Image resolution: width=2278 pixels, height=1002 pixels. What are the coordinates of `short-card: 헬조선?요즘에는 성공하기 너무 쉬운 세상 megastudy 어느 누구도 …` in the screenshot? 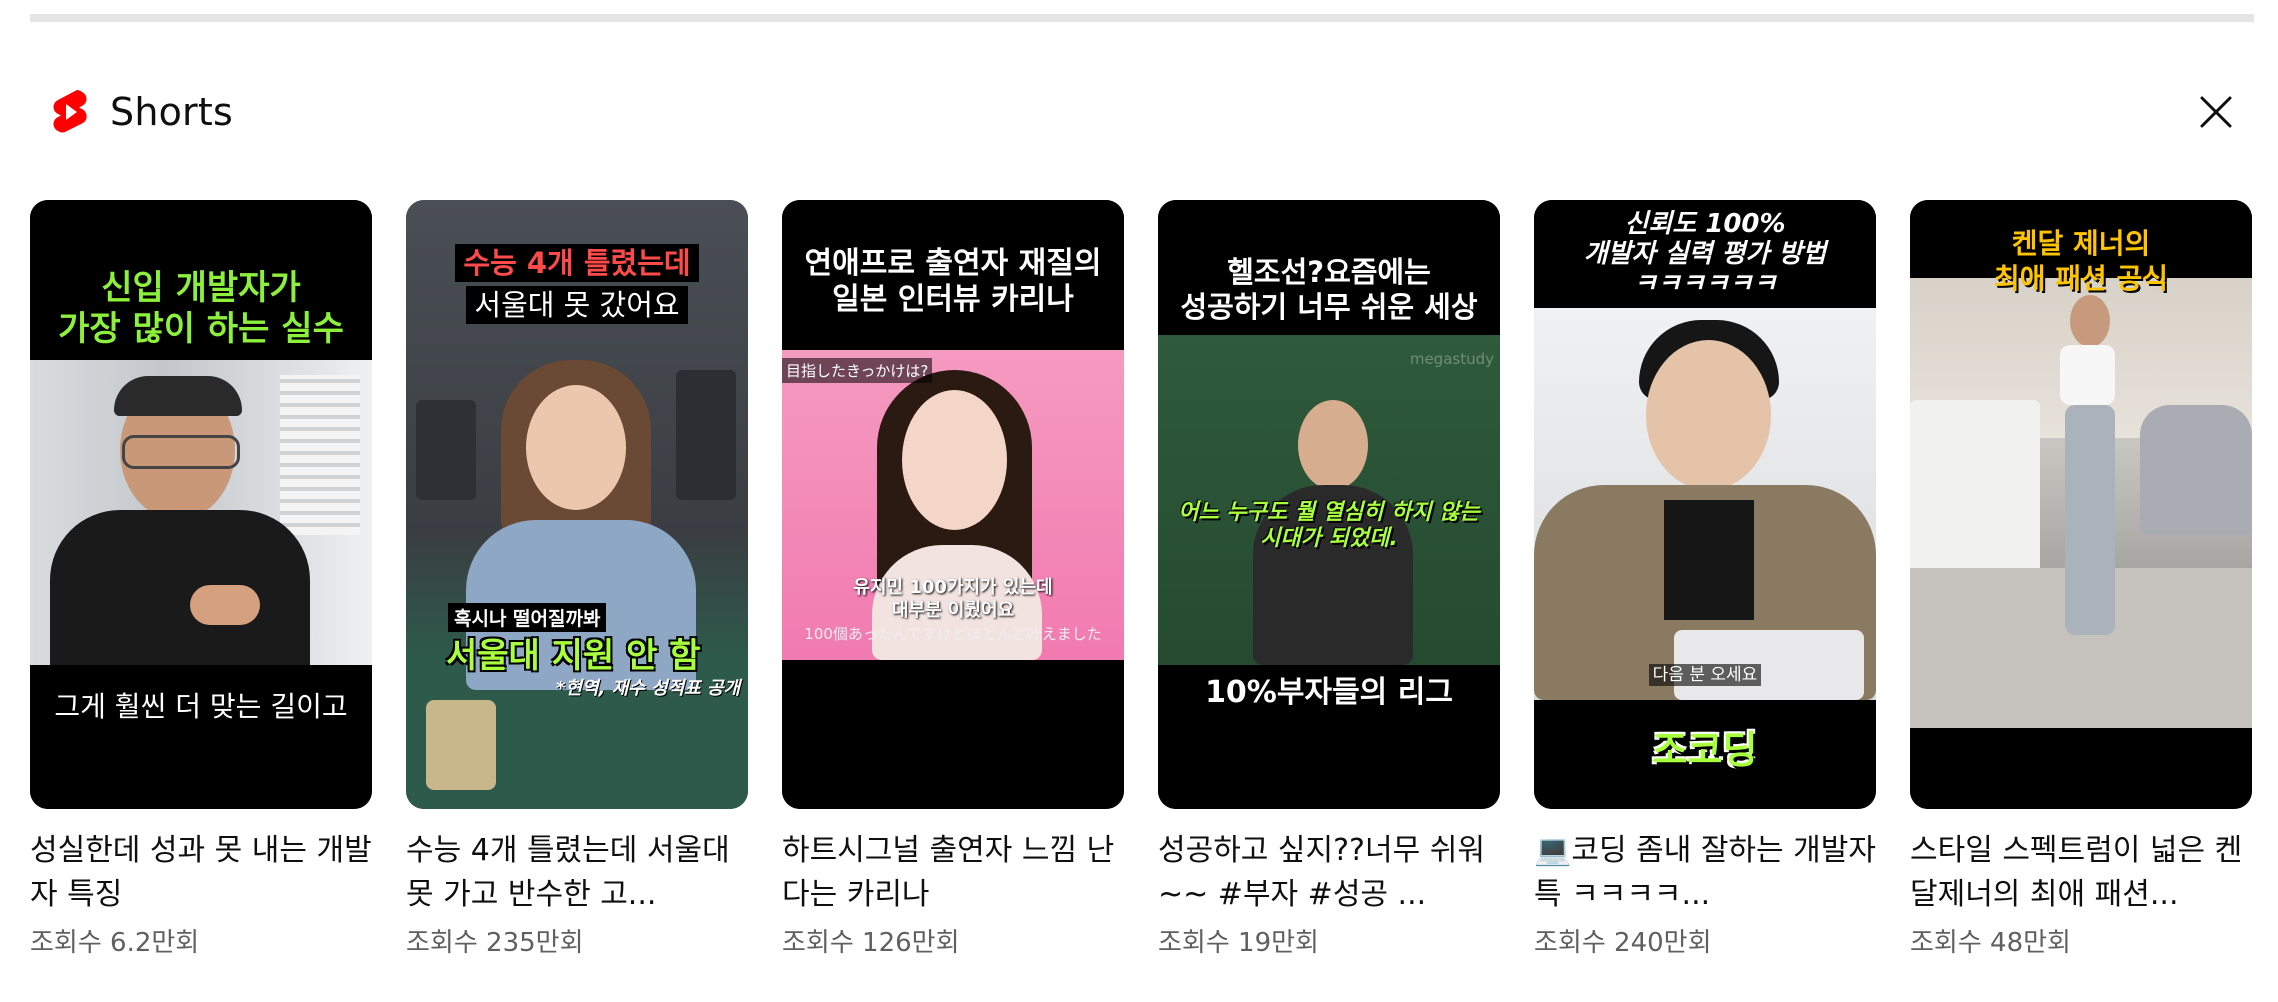 It's located at (1329, 580).